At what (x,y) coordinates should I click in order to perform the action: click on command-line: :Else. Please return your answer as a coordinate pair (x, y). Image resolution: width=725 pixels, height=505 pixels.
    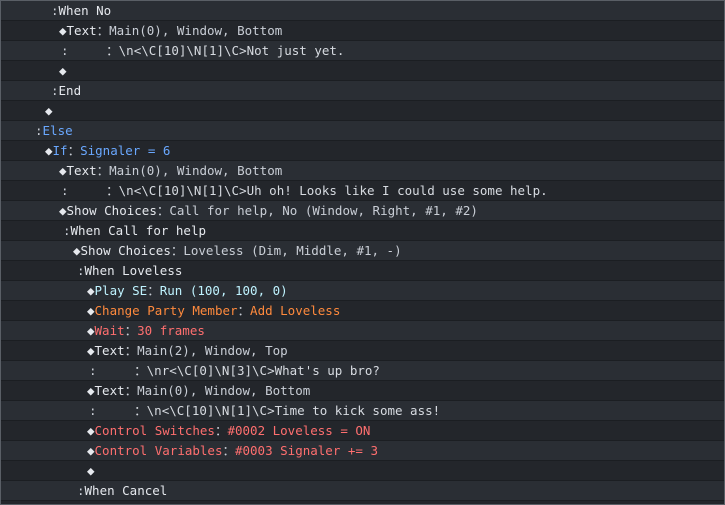
    Looking at the image, I should click on (362, 131).